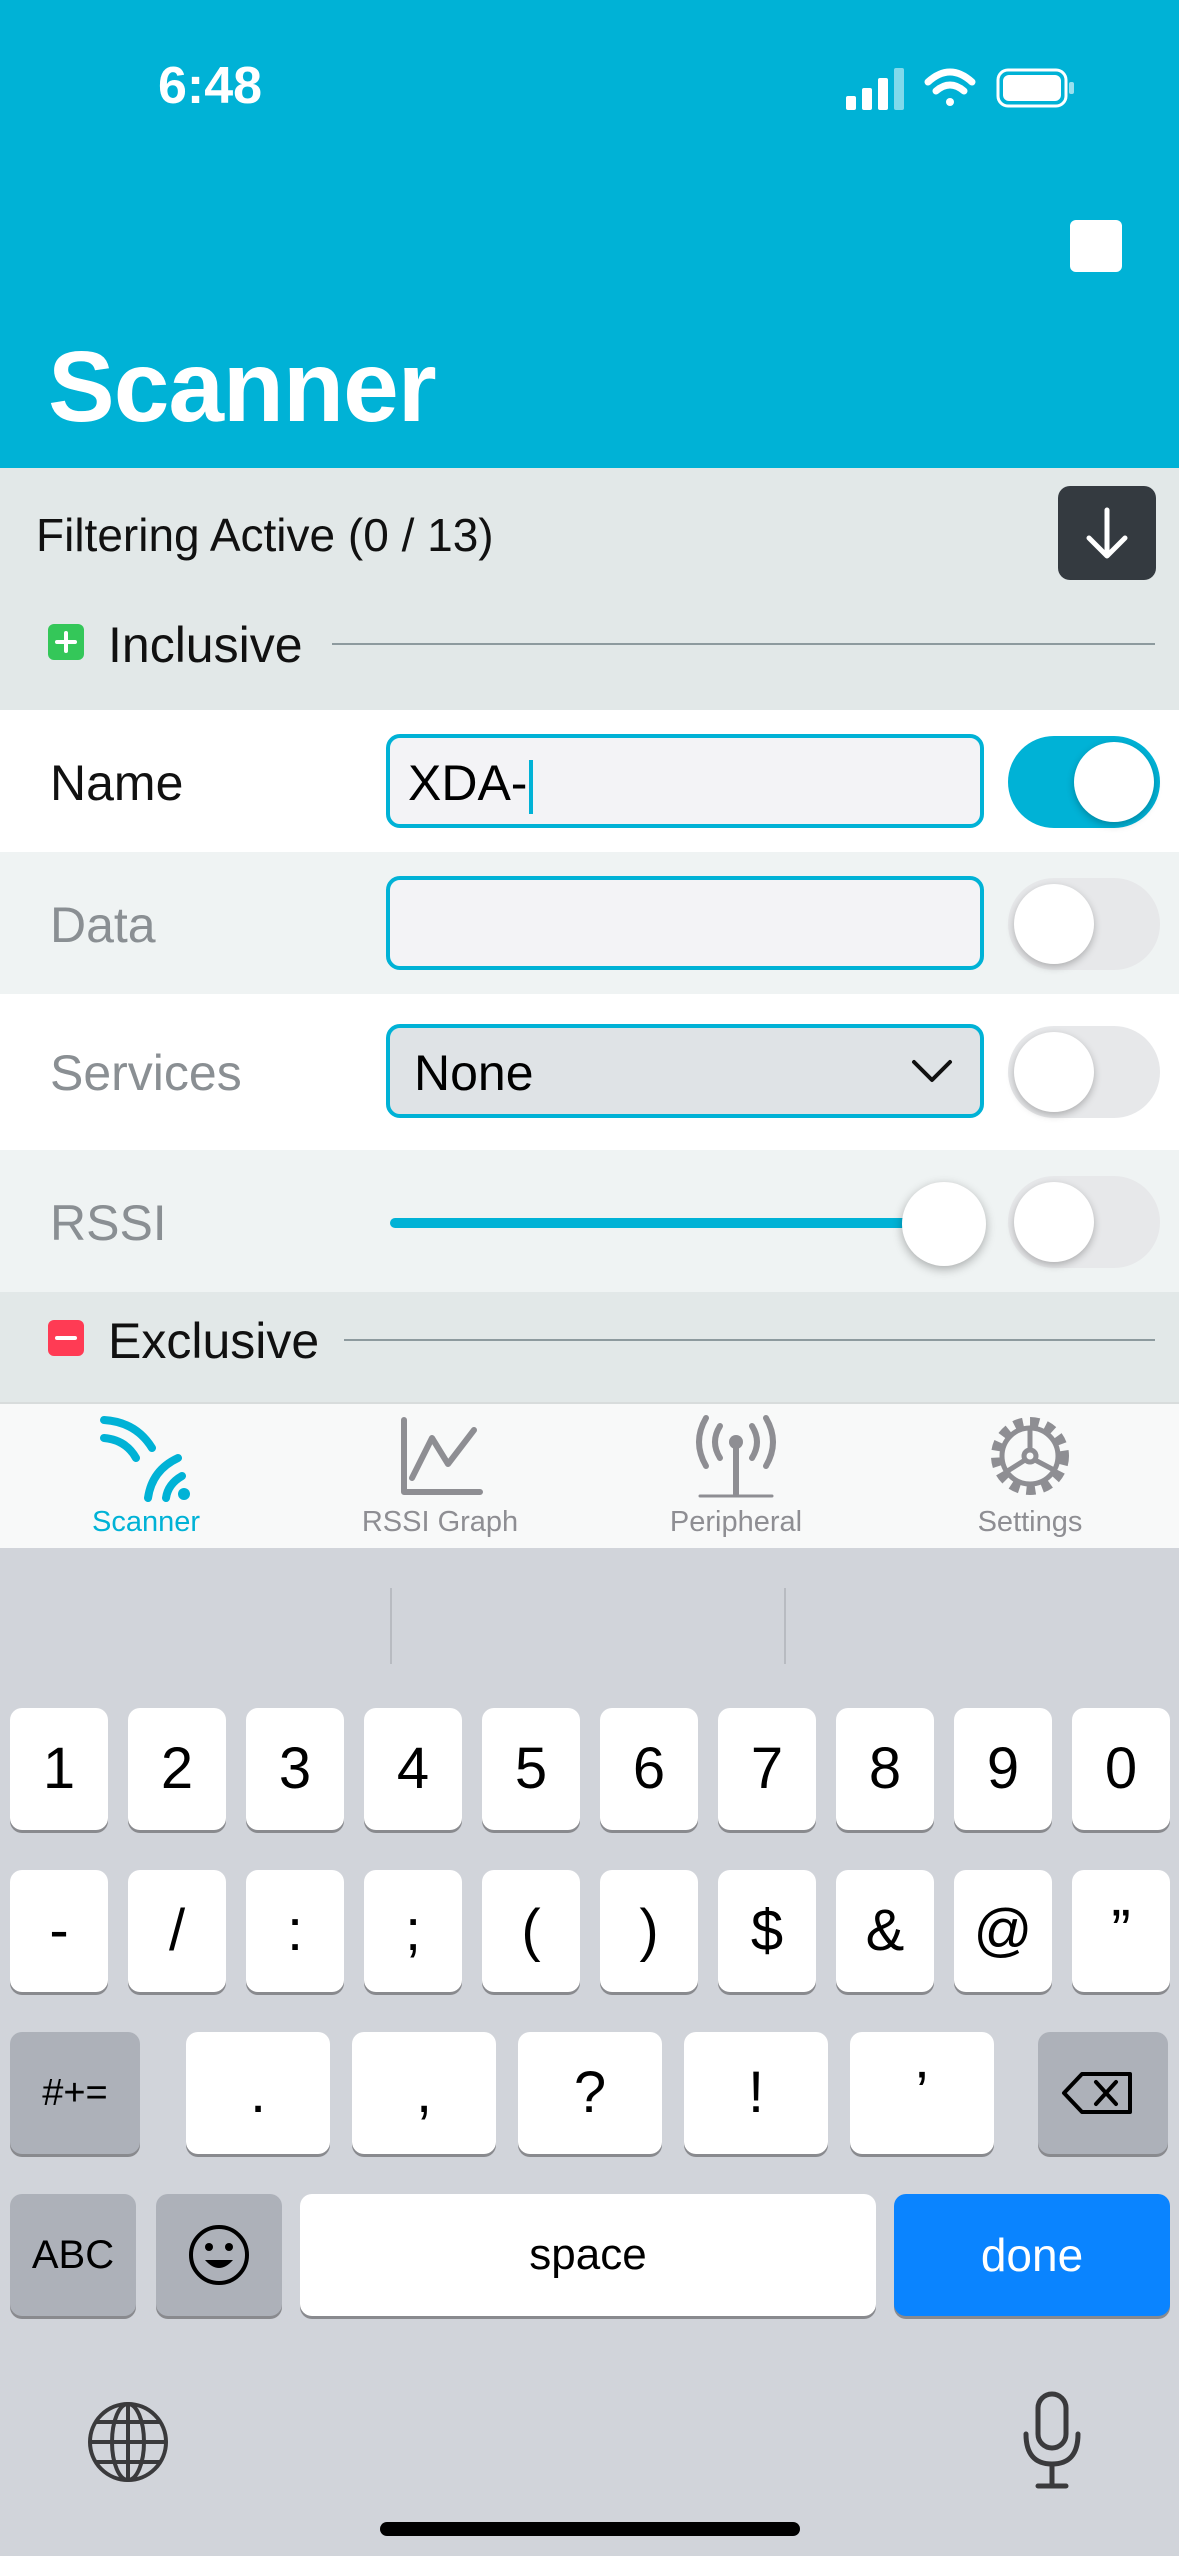  I want to click on key-0: 0, so click(1121, 1769).